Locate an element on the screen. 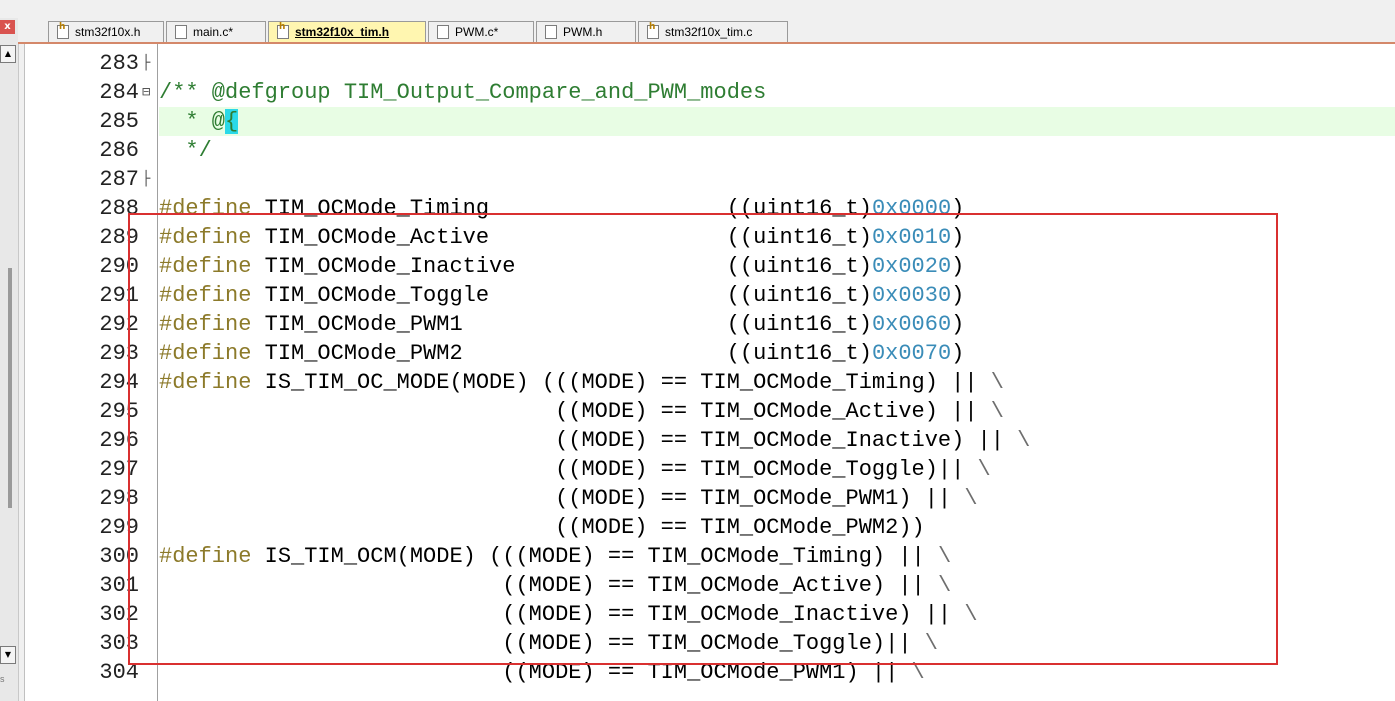 This screenshot has width=1395, height=701. line-number: 299 is located at coordinates (119, 527).